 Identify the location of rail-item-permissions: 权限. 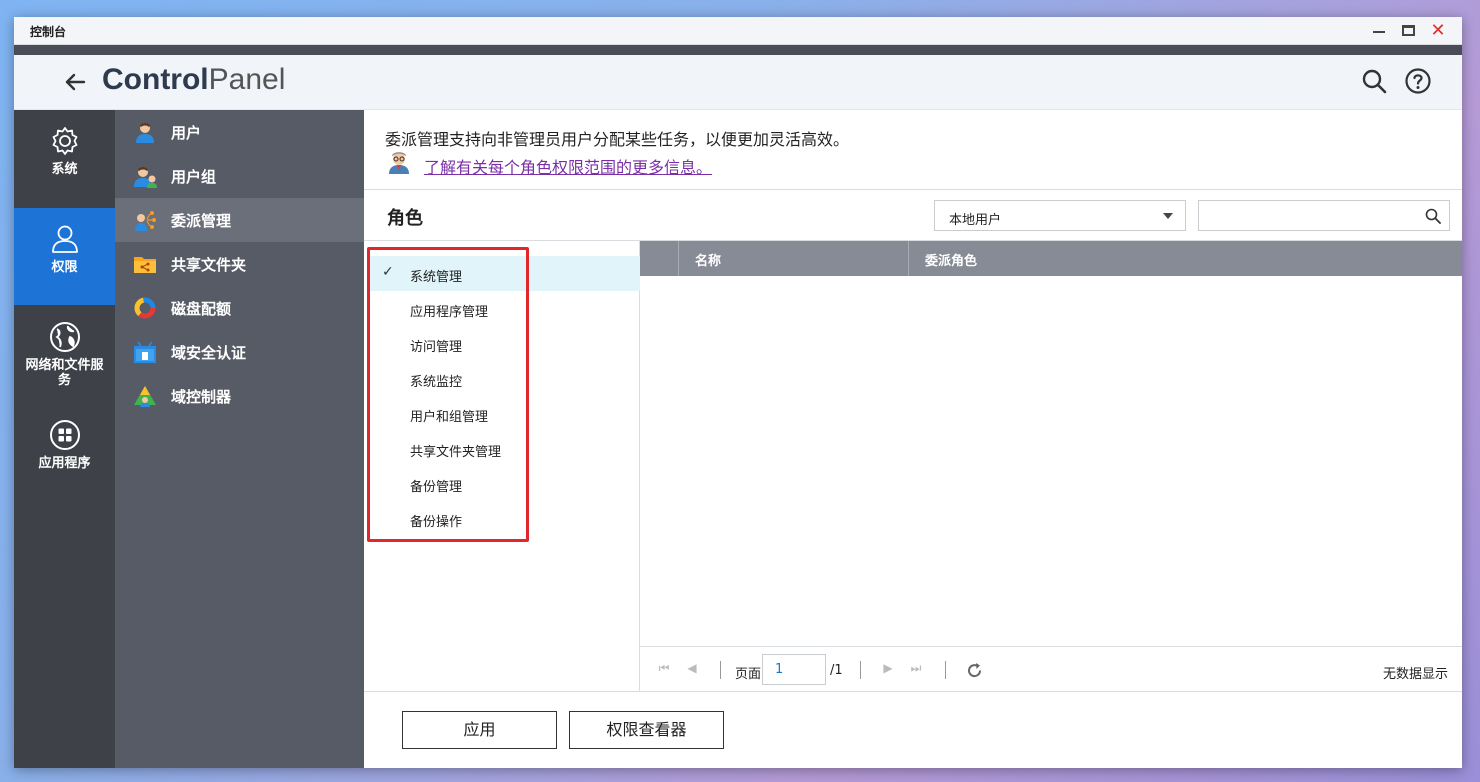
(64, 256).